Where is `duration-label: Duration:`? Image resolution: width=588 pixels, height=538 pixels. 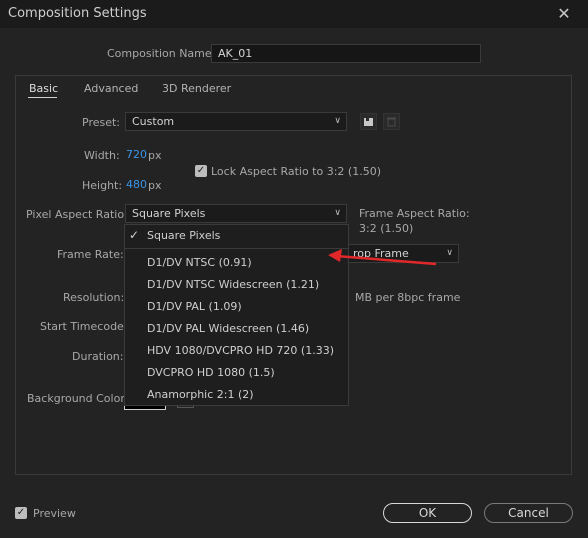 duration-label: Duration: is located at coordinates (98, 356).